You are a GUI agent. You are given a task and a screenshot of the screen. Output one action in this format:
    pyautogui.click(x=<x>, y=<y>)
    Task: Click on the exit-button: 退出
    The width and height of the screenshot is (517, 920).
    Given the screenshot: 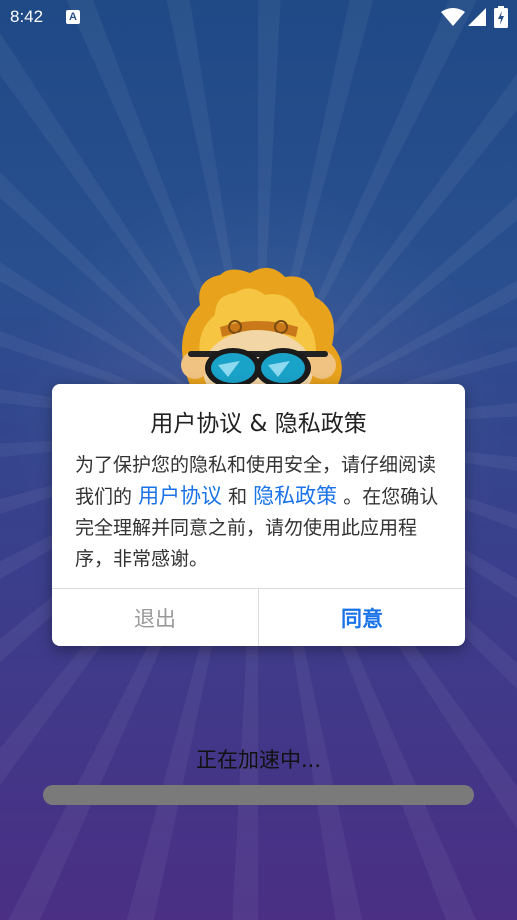 What is the action you would take?
    pyautogui.click(x=155, y=617)
    